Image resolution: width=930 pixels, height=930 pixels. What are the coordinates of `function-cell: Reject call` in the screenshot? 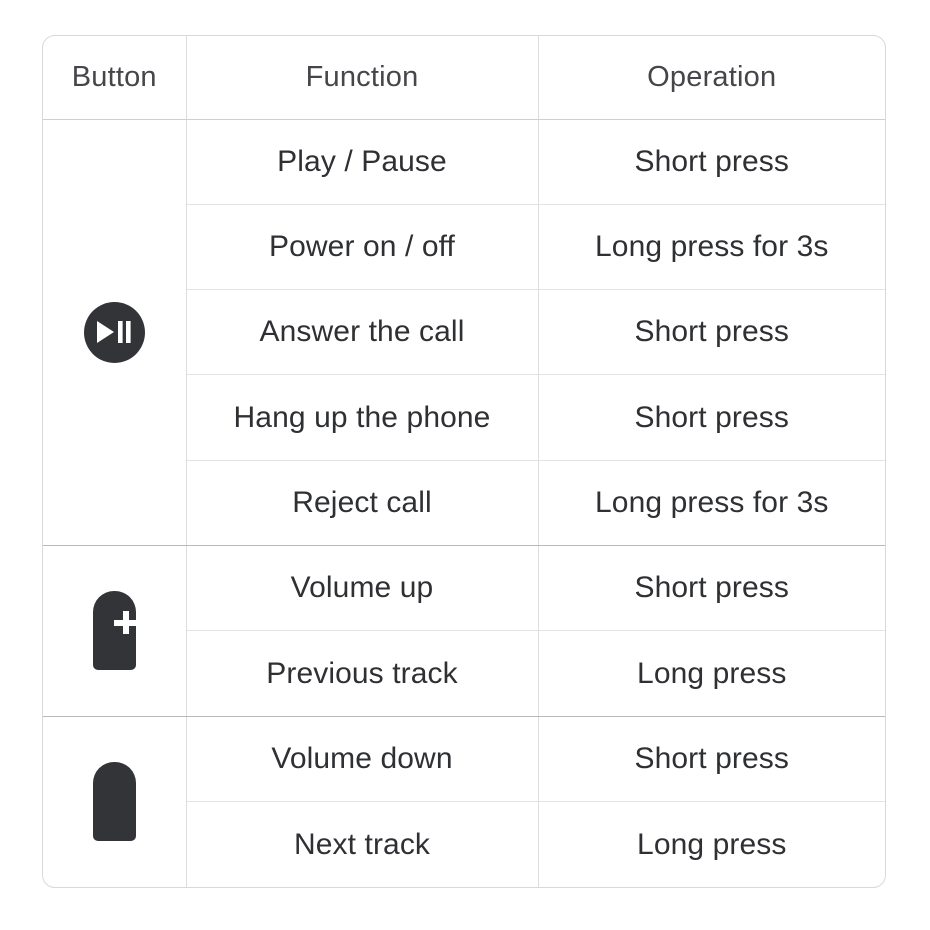 It's located at (362, 503).